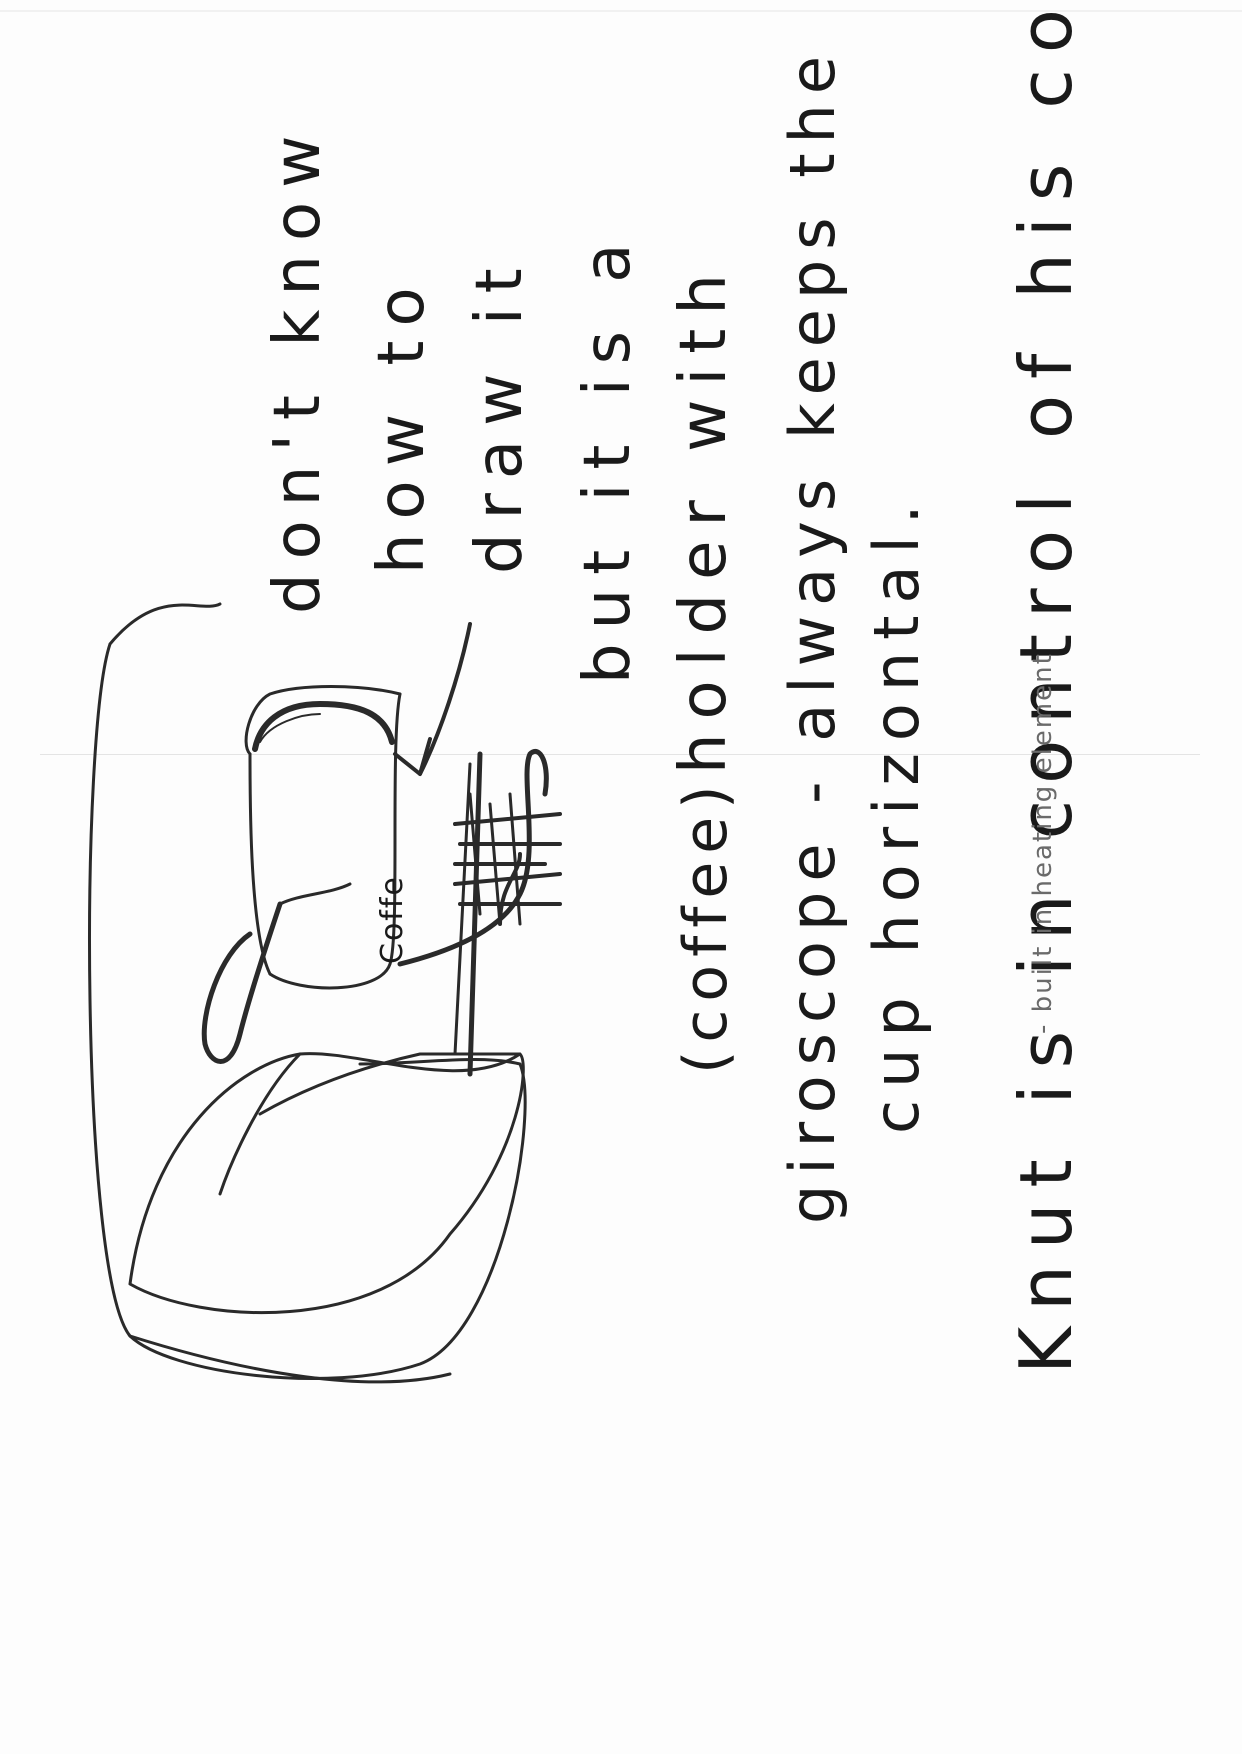 The height and width of the screenshot is (1754, 1242). I want to click on note-line-1: don't know, so click(298, 368).